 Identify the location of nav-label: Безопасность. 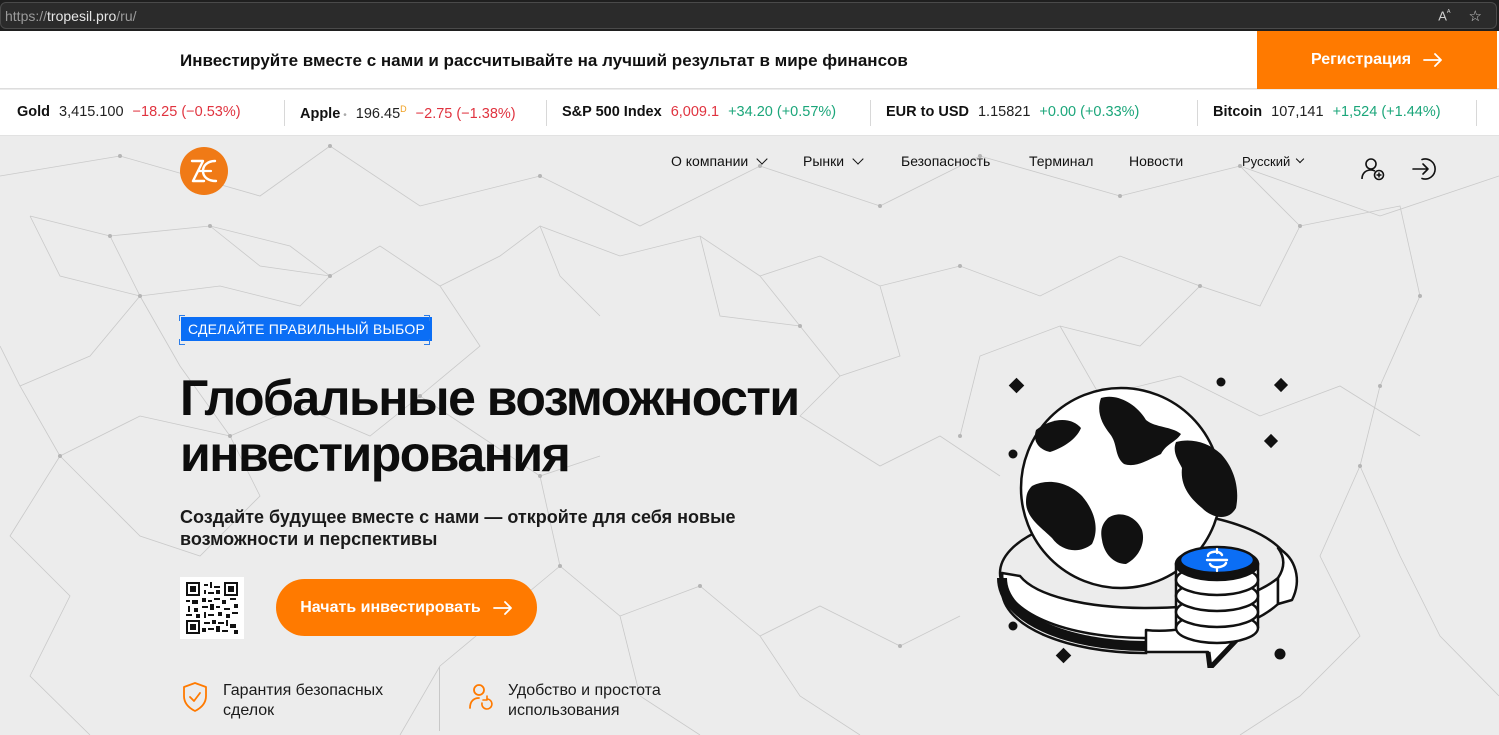
(946, 161).